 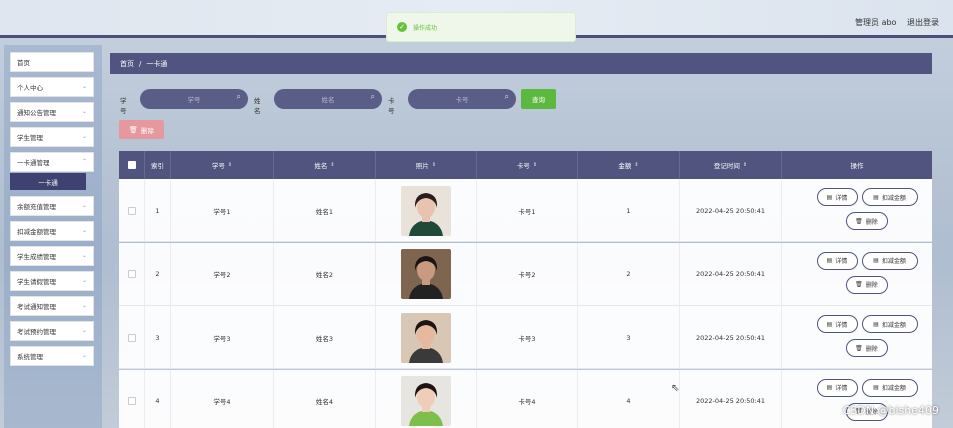 What do you see at coordinates (52, 62) in the screenshot?
I see `sidebar-item-home: 首页` at bounding box center [52, 62].